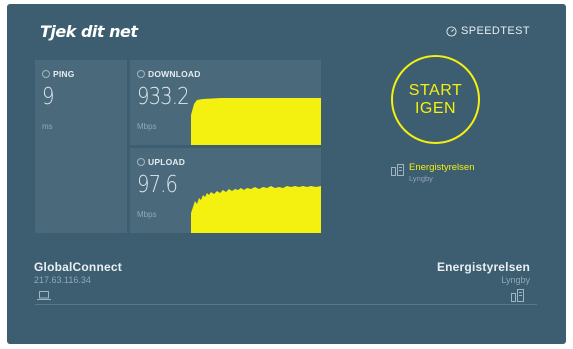 The width and height of the screenshot is (573, 349). I want to click on upload-unit: Mbps, so click(147, 214).